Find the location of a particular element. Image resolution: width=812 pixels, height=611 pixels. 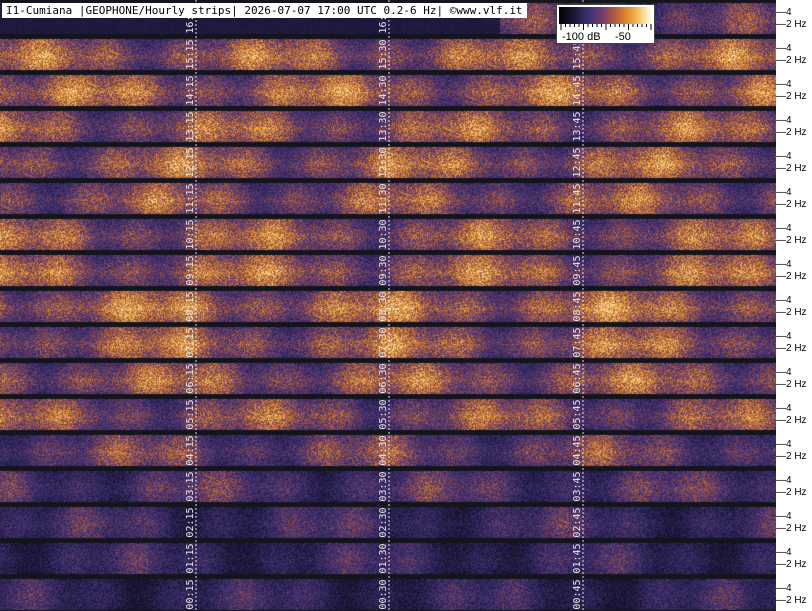

time-label: 13:30 is located at coordinates (383, 126).